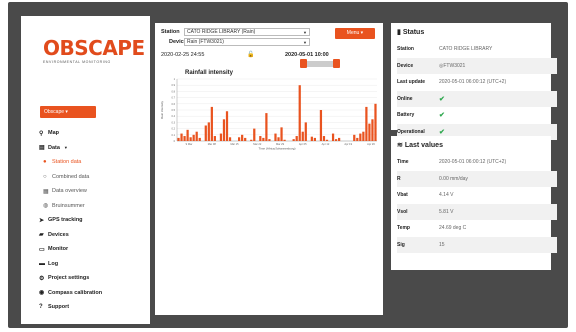  What do you see at coordinates (58, 249) in the screenshot?
I see `sidebar-item-label: Monitor` at bounding box center [58, 249].